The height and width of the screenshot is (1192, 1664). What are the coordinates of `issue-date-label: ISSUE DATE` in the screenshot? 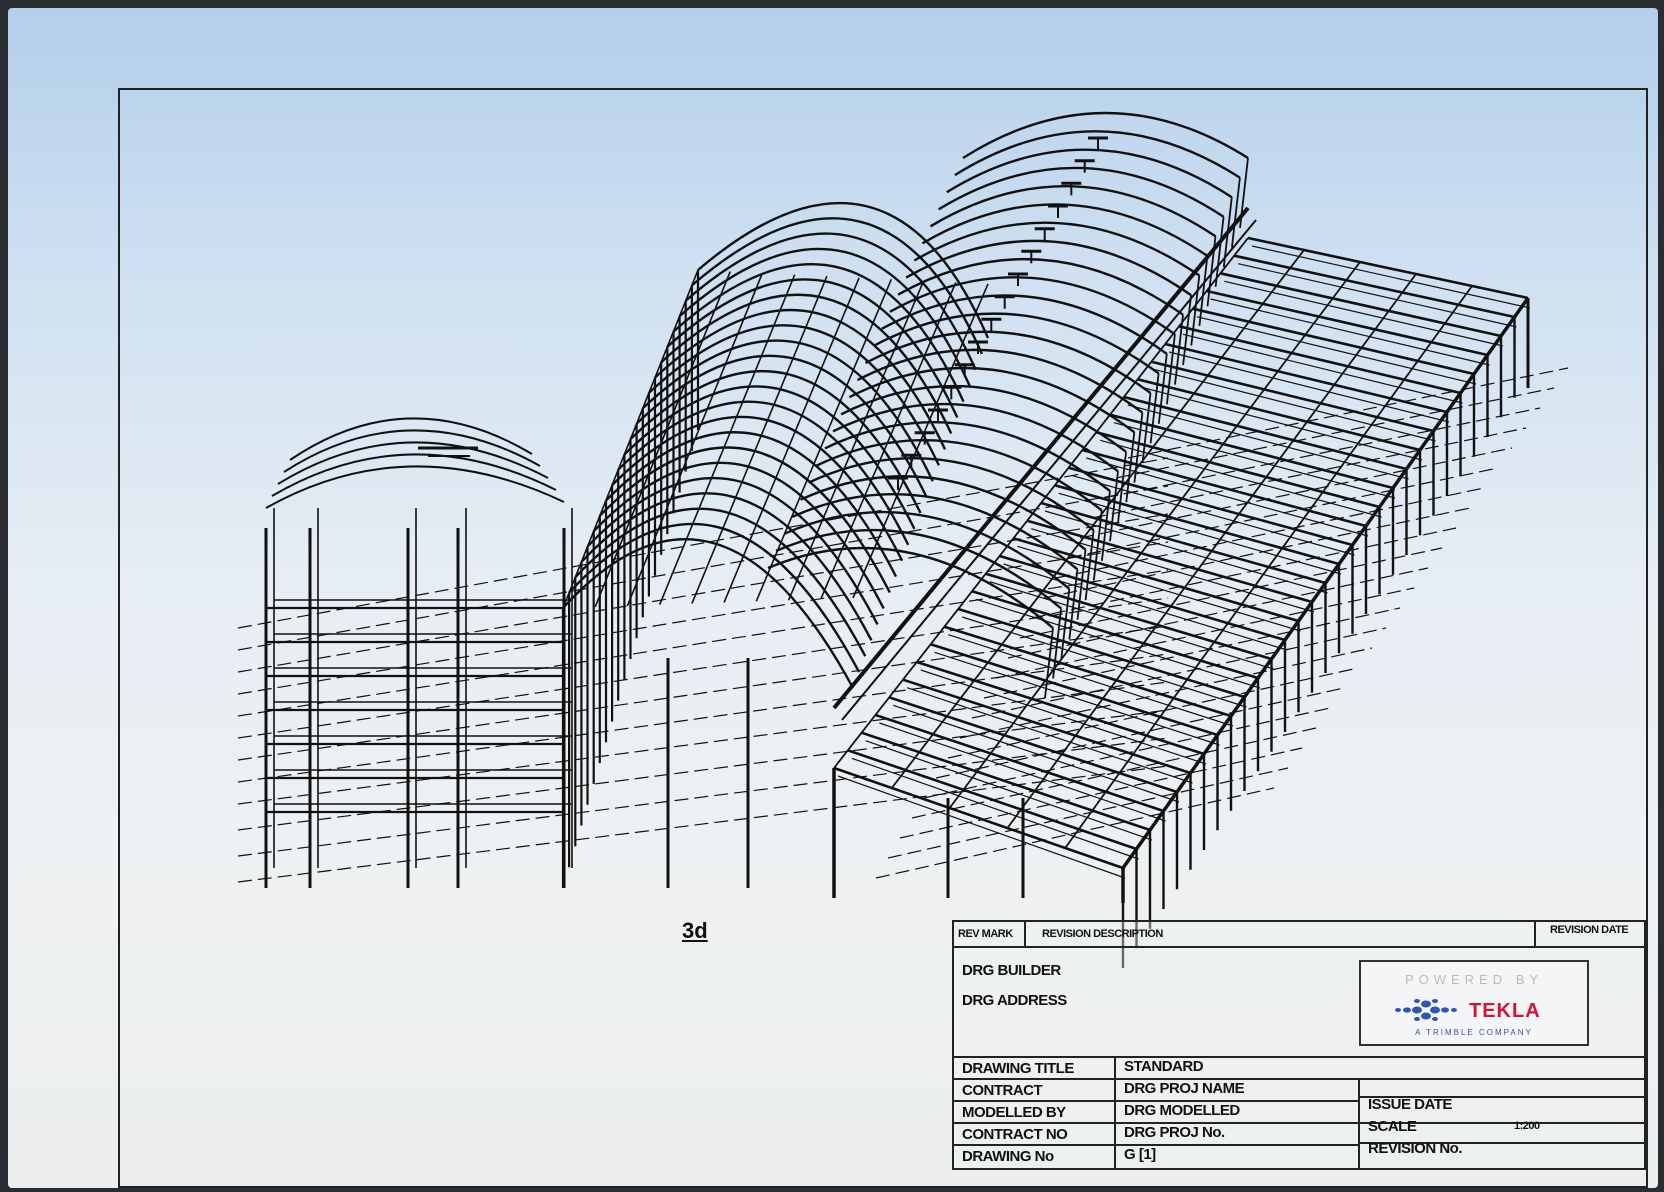 It's located at (1410, 1104).